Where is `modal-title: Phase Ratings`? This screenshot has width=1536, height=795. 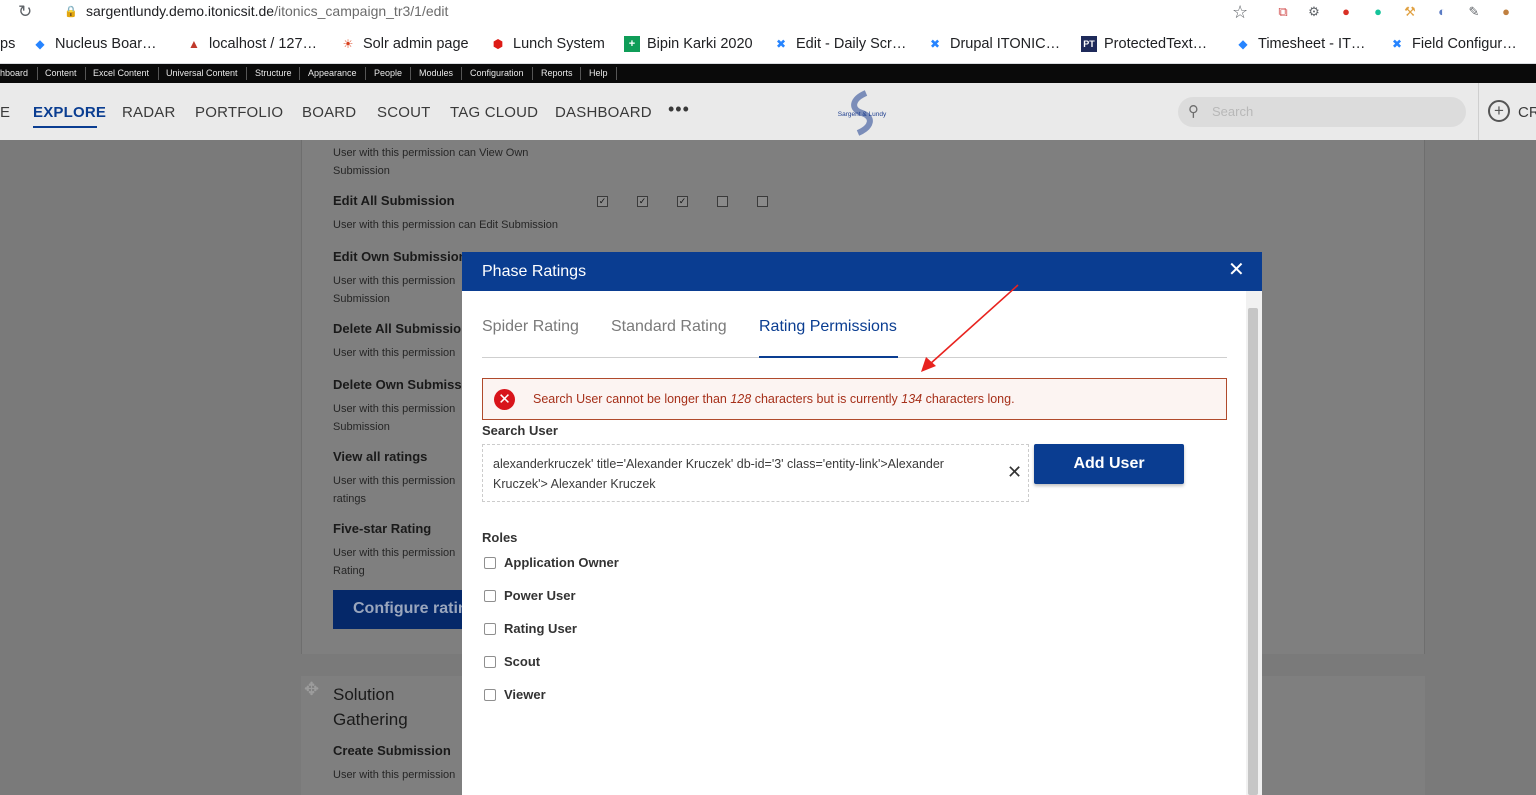 modal-title: Phase Ratings is located at coordinates (534, 271).